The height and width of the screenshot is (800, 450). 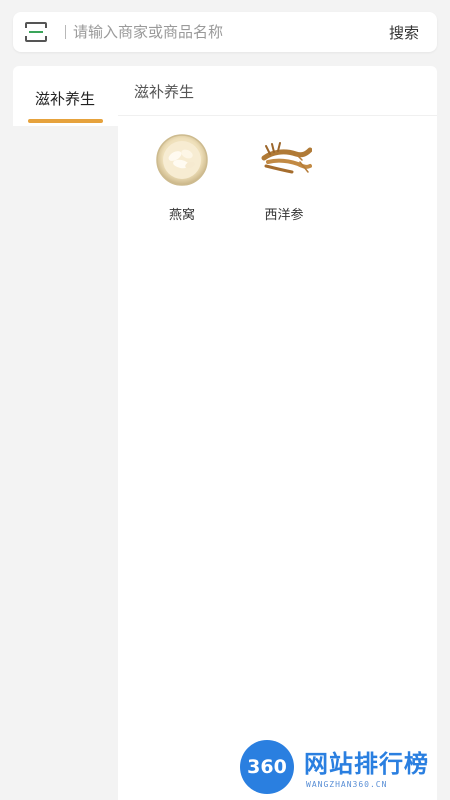 What do you see at coordinates (366, 764) in the screenshot?
I see `watermark-title: 网站排行榜` at bounding box center [366, 764].